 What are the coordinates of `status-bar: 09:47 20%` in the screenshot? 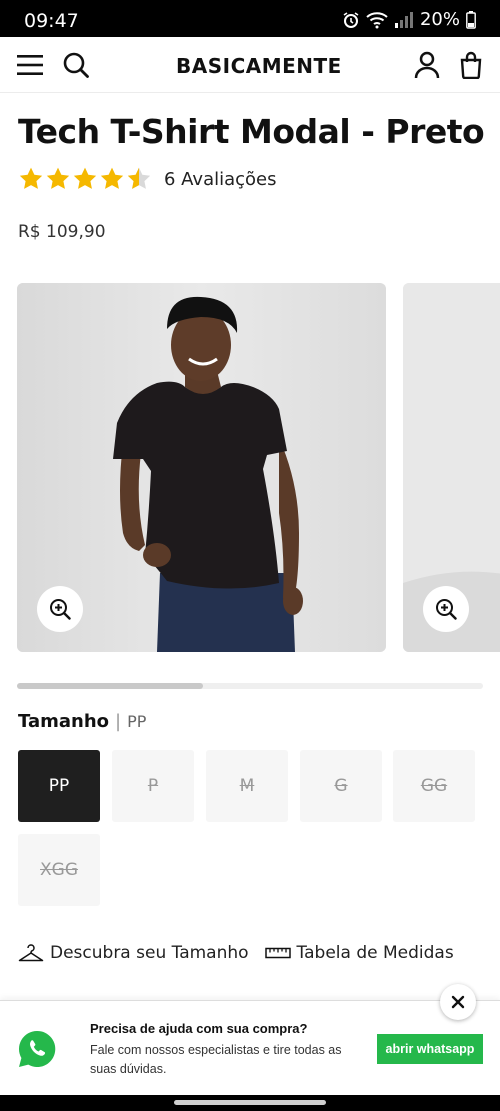 It's located at (250, 18).